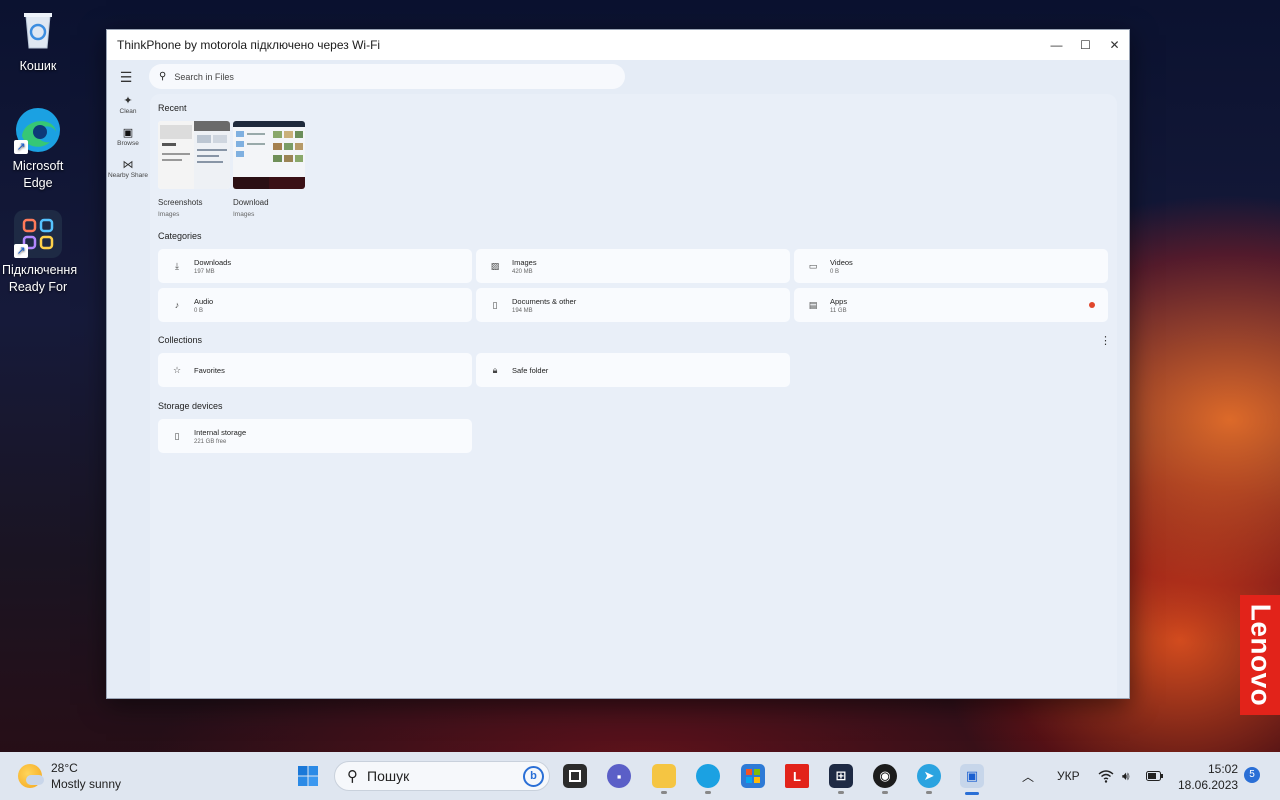  Describe the element at coordinates (128, 165) in the screenshot. I see `nearby-share-icon: ⋈` at that location.